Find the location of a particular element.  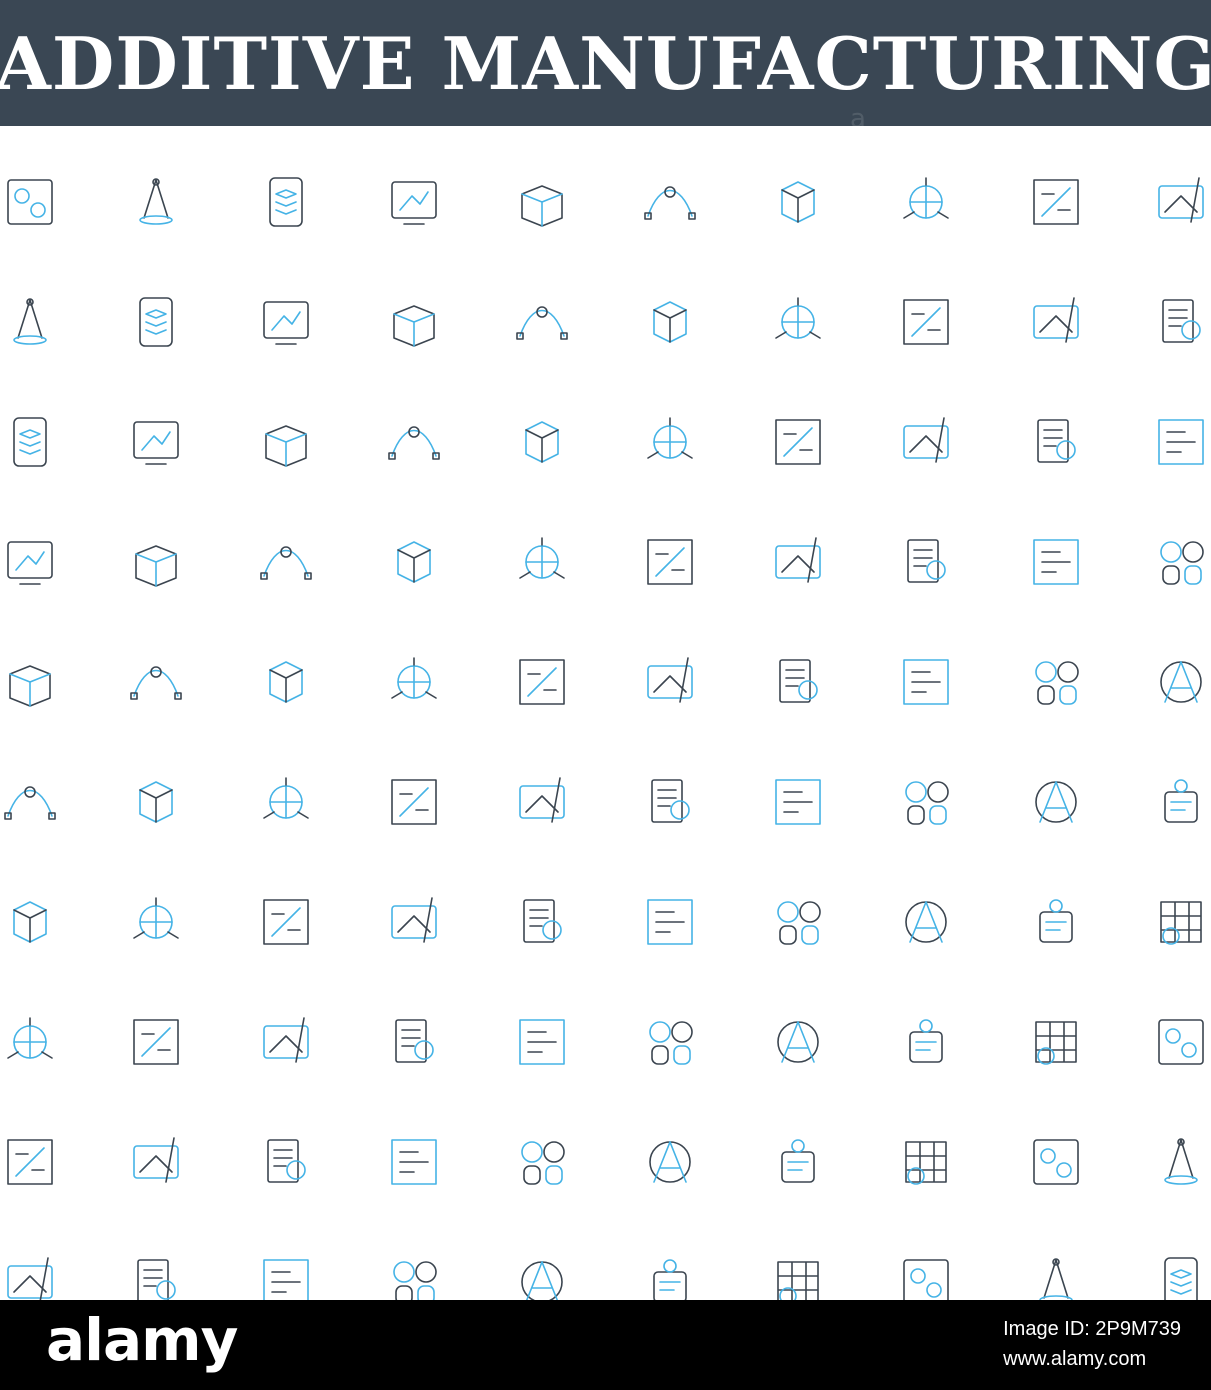

open-box-icon is located at coordinates (286, 322).